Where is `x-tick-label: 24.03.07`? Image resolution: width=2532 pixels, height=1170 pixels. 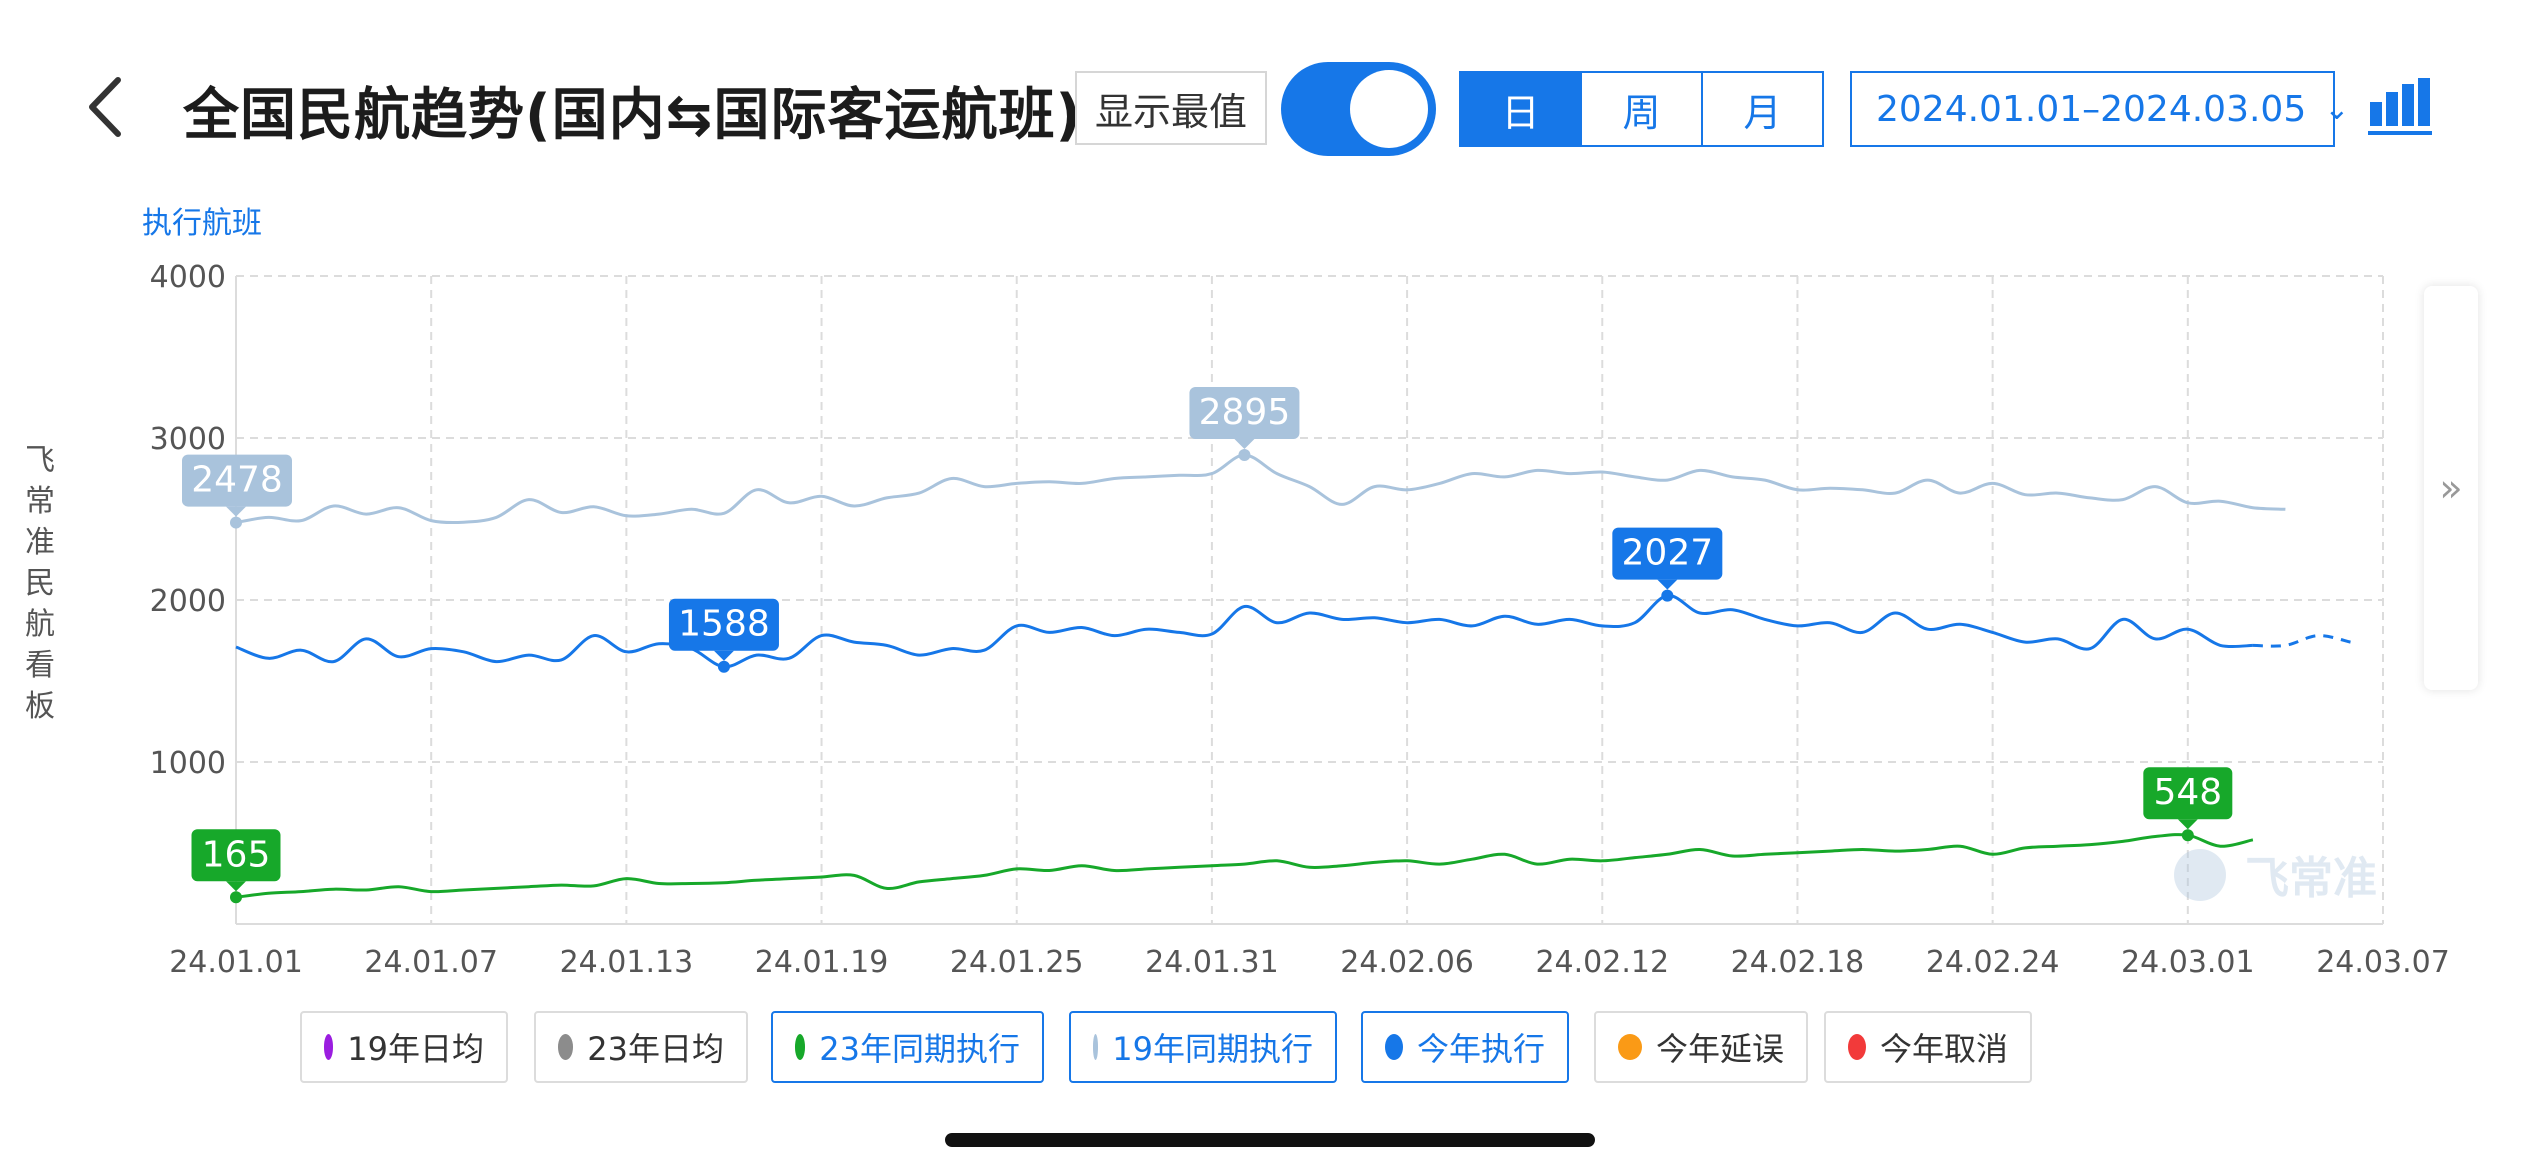
x-tick-label: 24.03.07 is located at coordinates (2383, 962).